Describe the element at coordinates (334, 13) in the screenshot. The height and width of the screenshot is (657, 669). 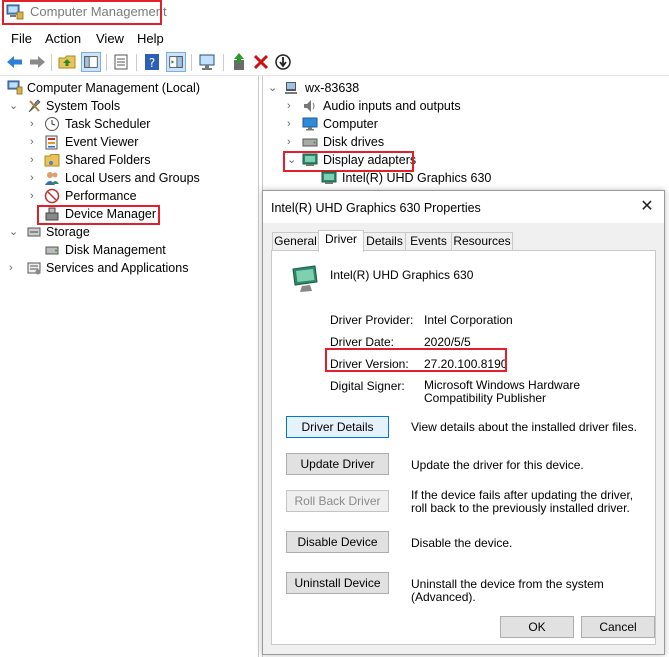
I see `title-bar: Computer Management` at that location.